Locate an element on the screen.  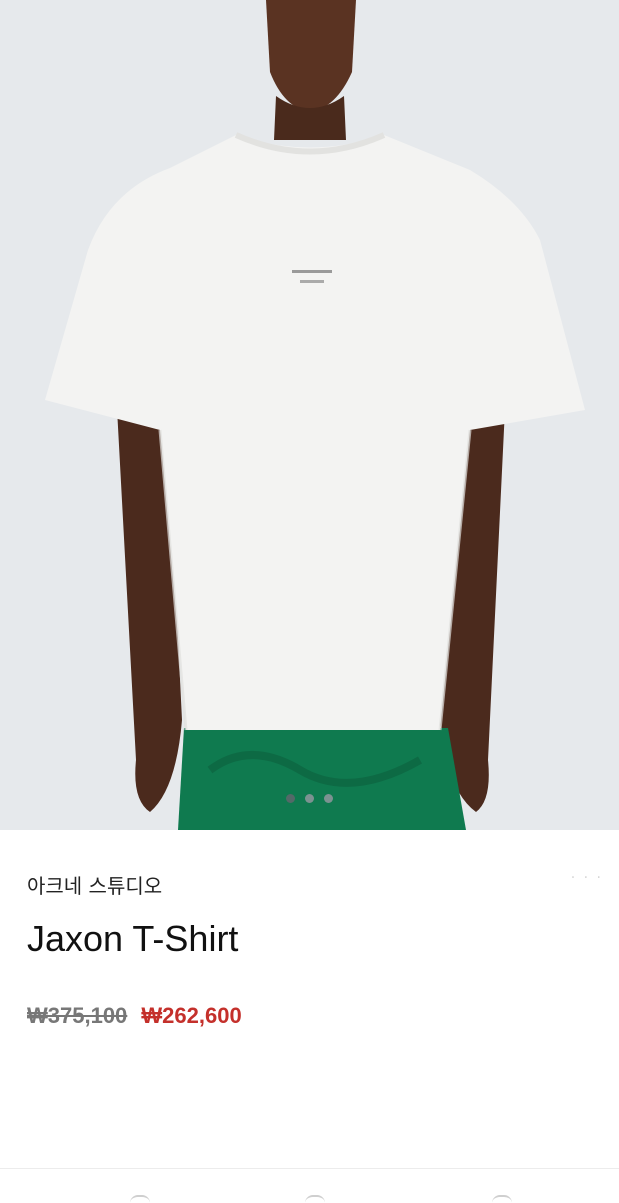
model-face is located at coordinates (311, 56).